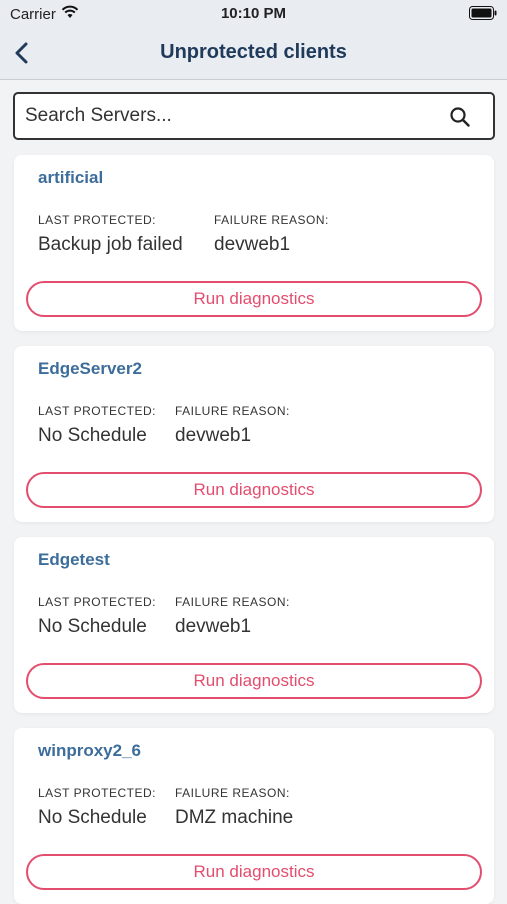 The image size is (507, 904). I want to click on client-name: EdgeServer2, so click(90, 369).